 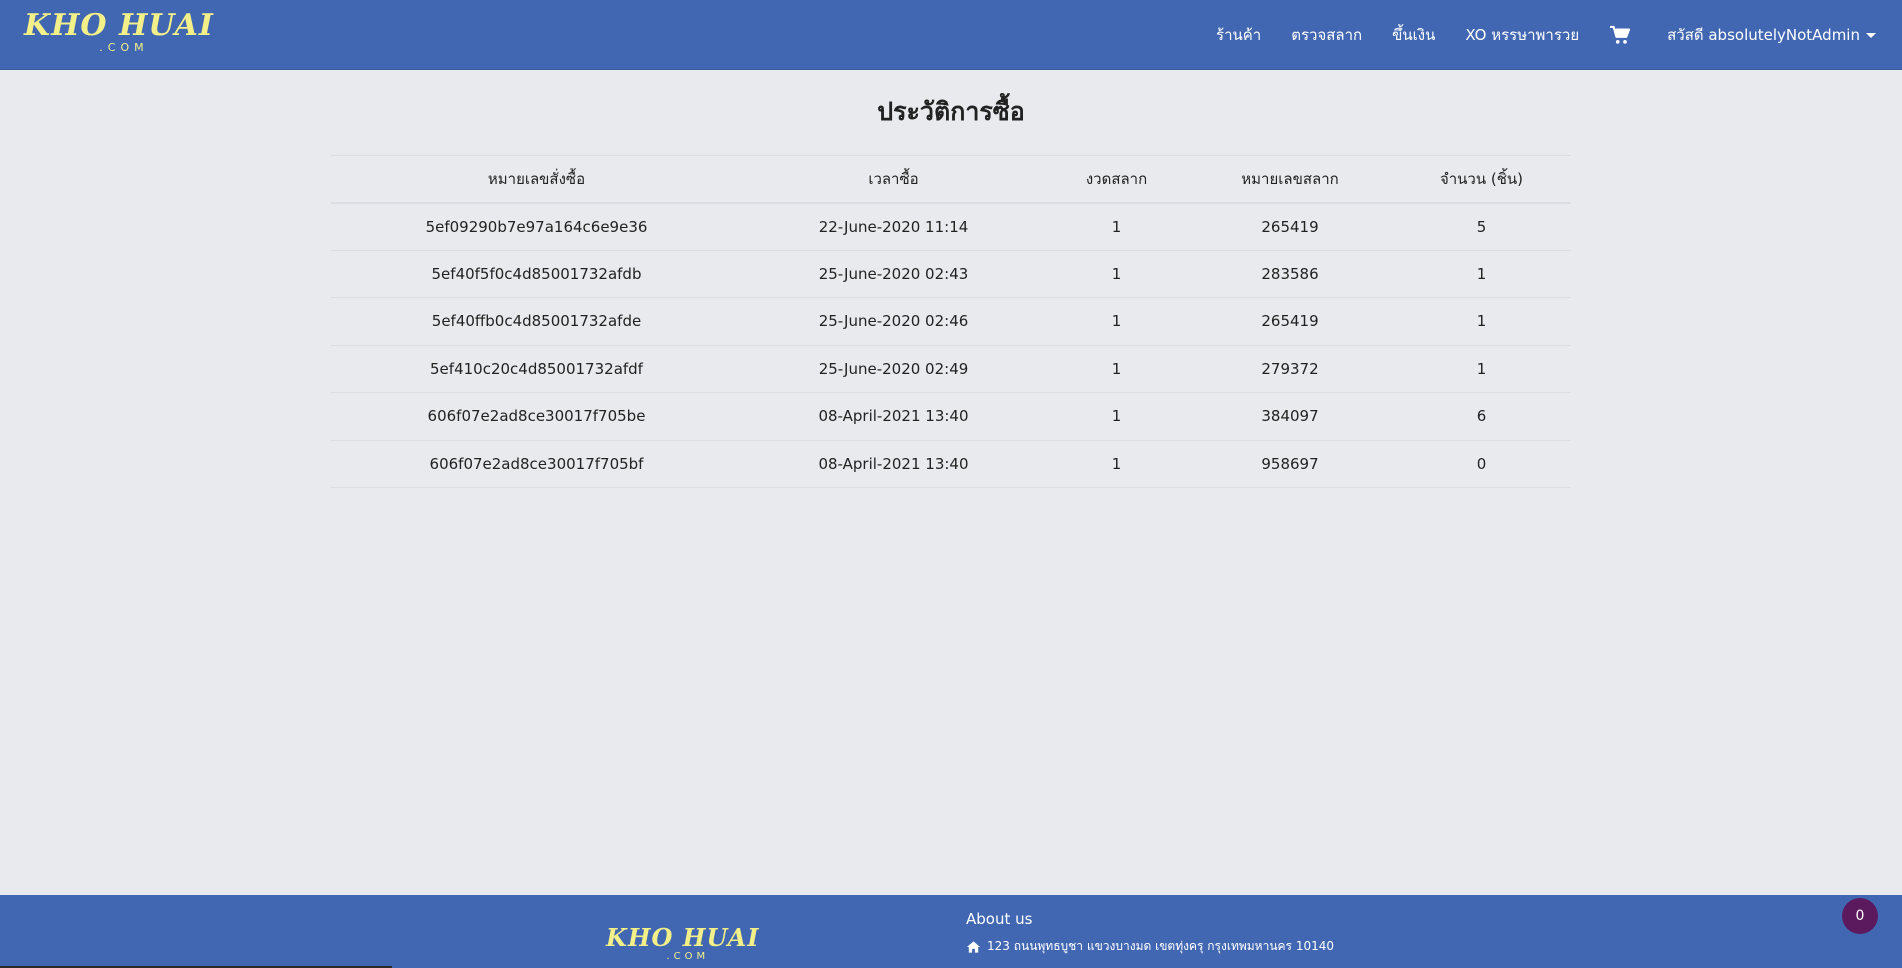 I want to click on chevron-down-icon, so click(x=1871, y=35).